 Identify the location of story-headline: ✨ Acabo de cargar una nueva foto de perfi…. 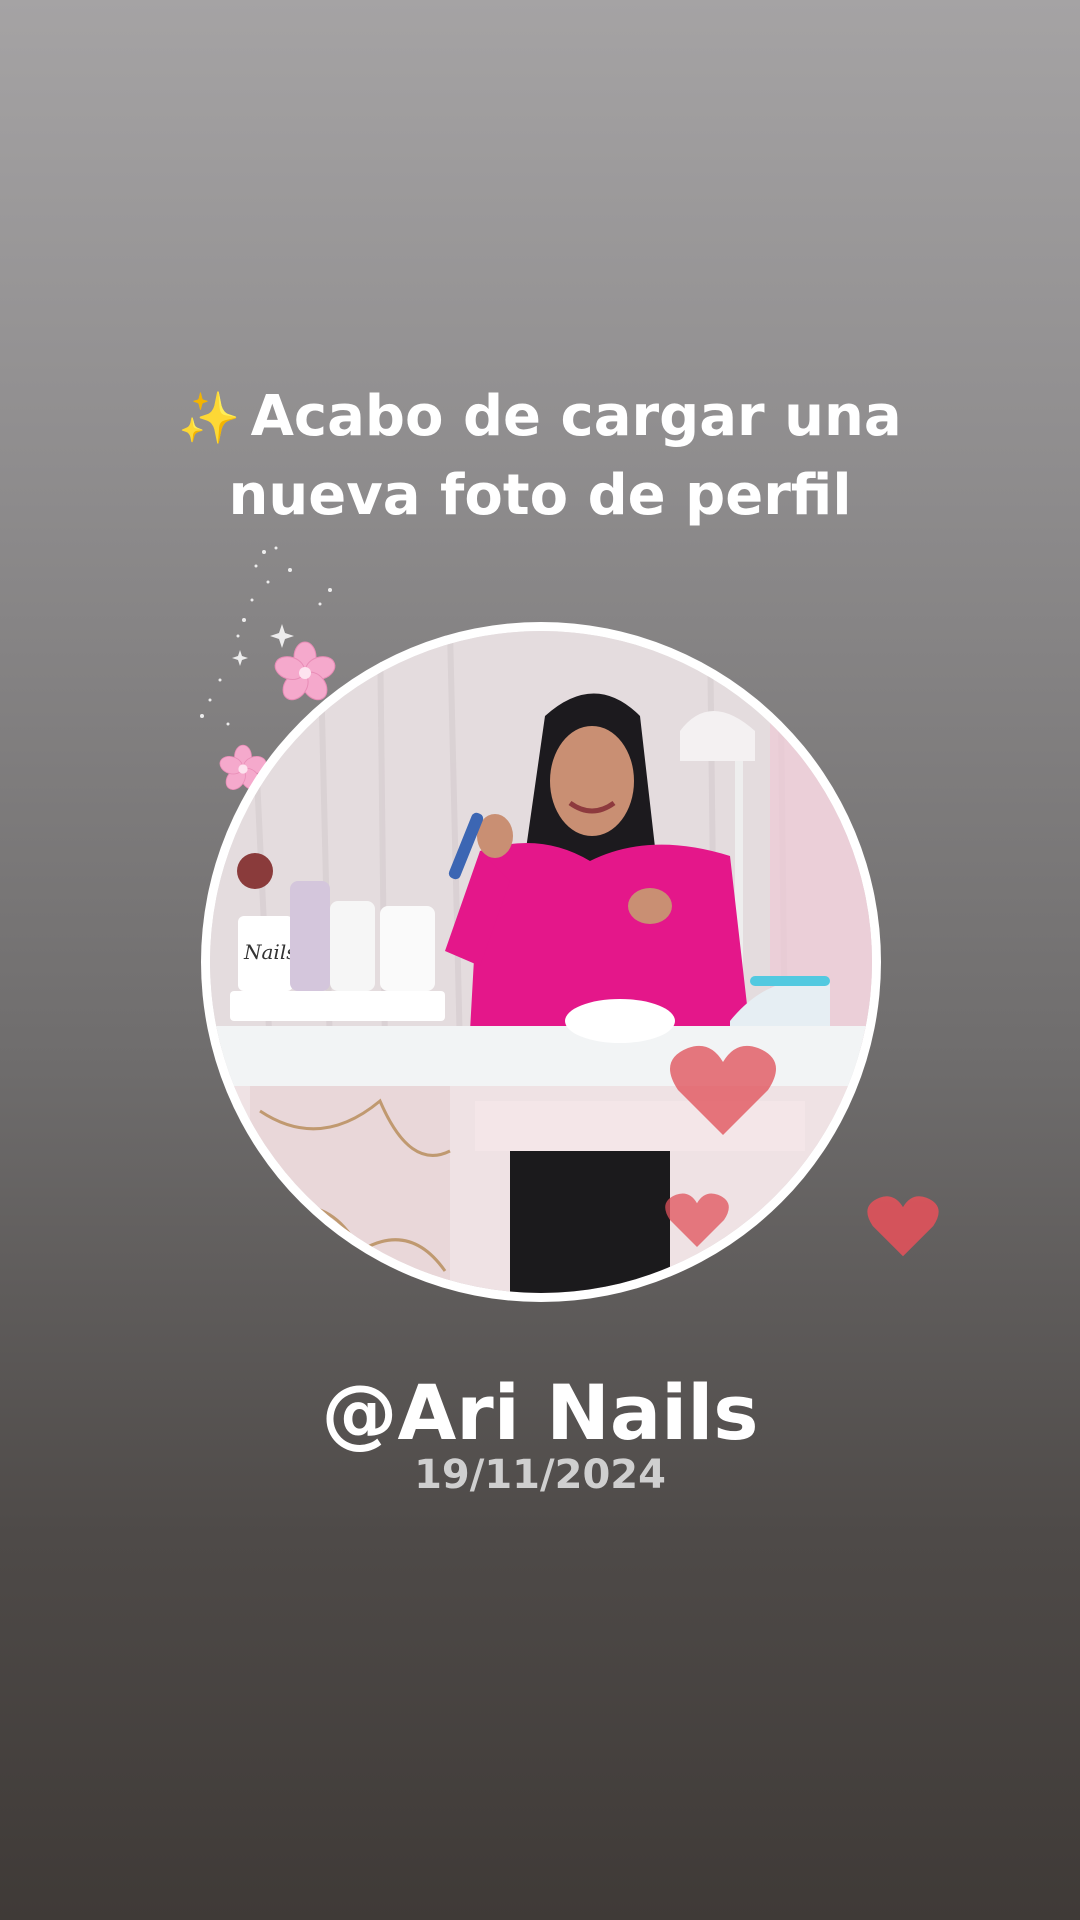
(540, 456).